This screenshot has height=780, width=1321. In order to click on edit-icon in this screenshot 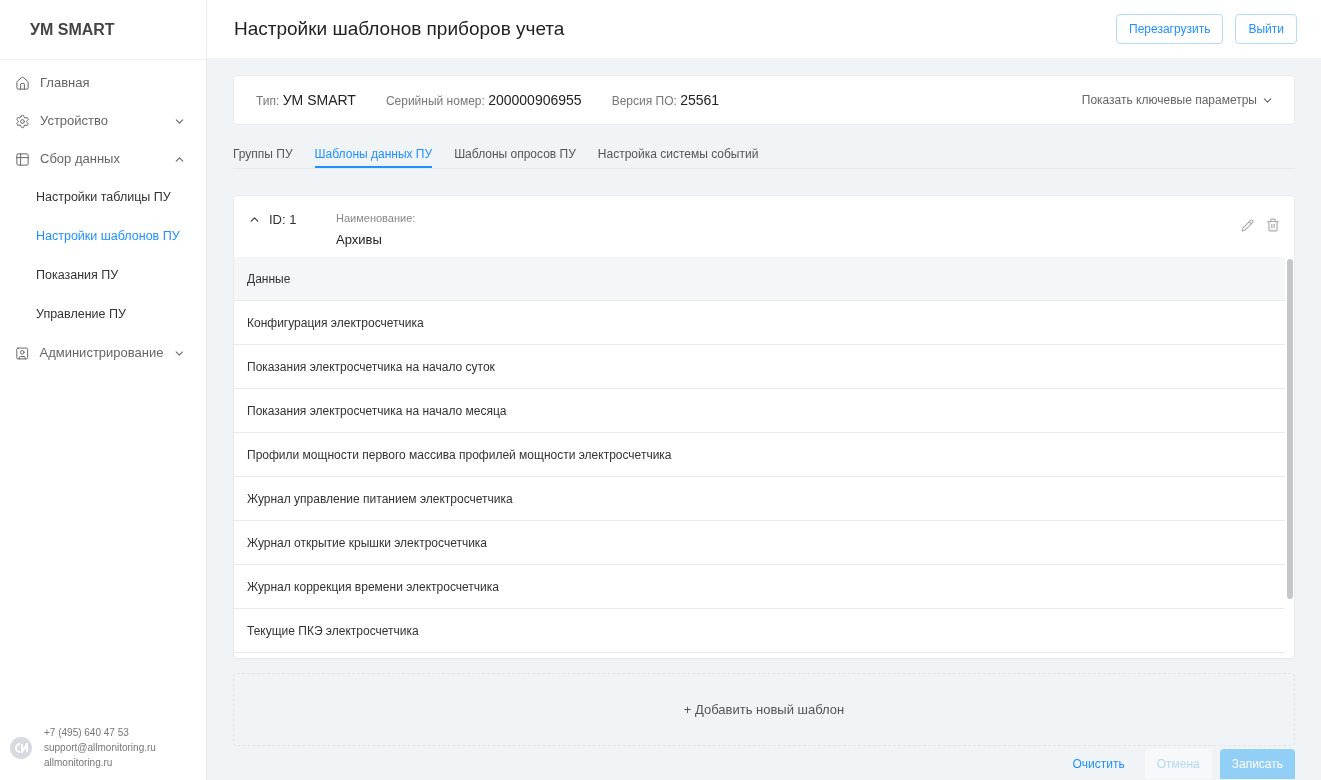, I will do `click(1247, 225)`.